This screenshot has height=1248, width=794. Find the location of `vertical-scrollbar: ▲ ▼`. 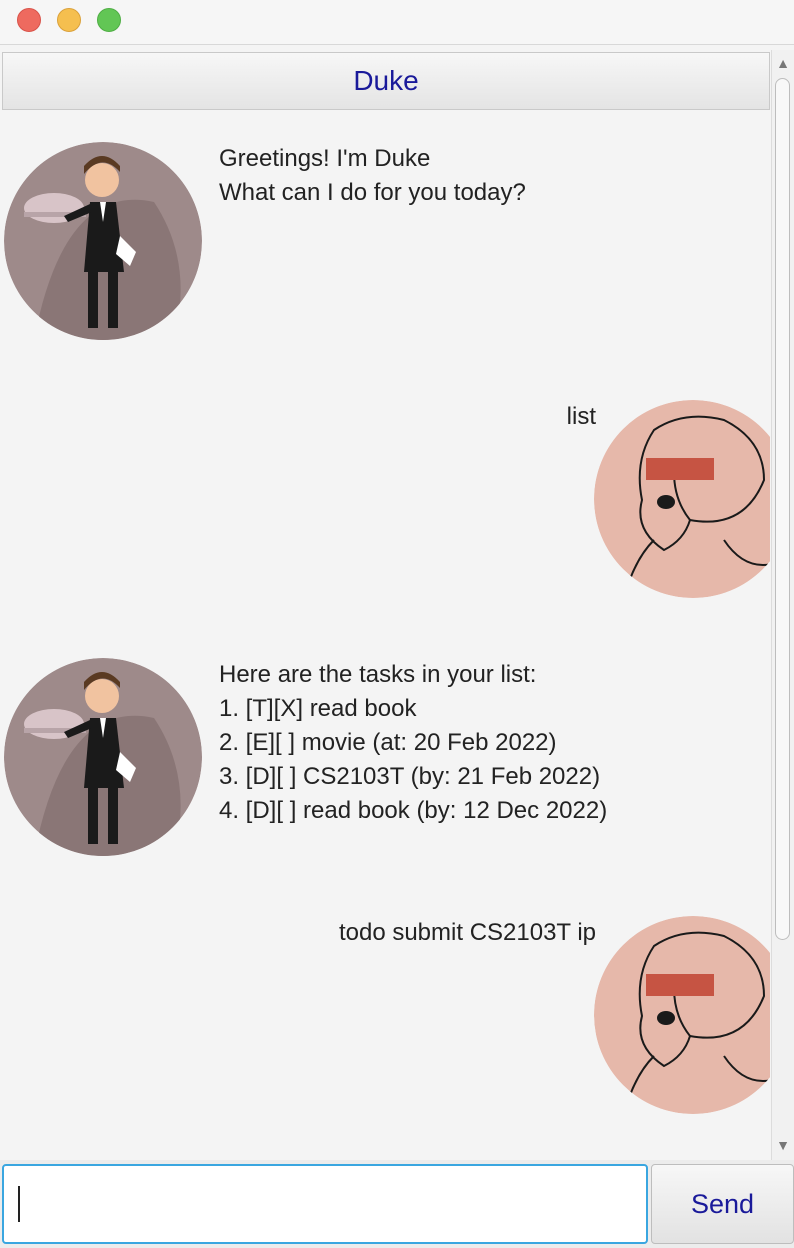

vertical-scrollbar: ▲ ▼ is located at coordinates (782, 605).